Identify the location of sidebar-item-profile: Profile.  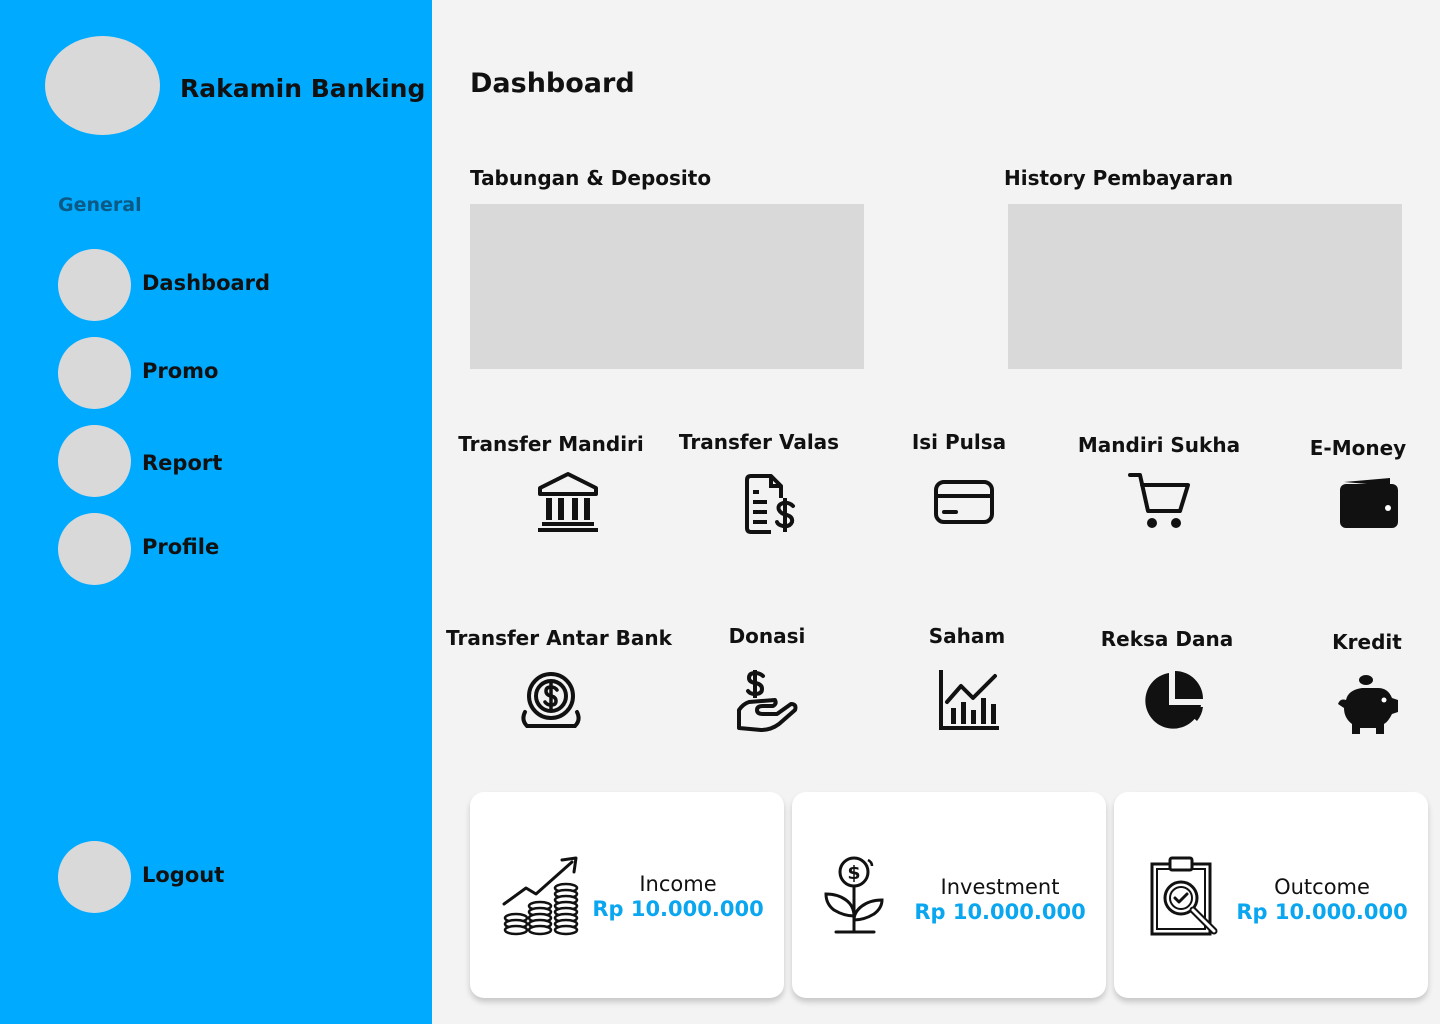
(223, 549).